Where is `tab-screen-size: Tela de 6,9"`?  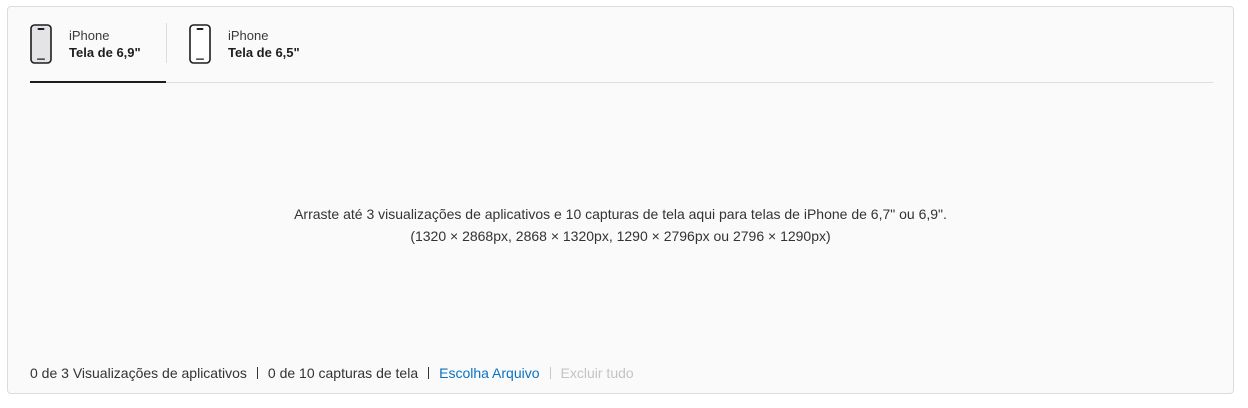
tab-screen-size: Tela de 6,9" is located at coordinates (105, 52).